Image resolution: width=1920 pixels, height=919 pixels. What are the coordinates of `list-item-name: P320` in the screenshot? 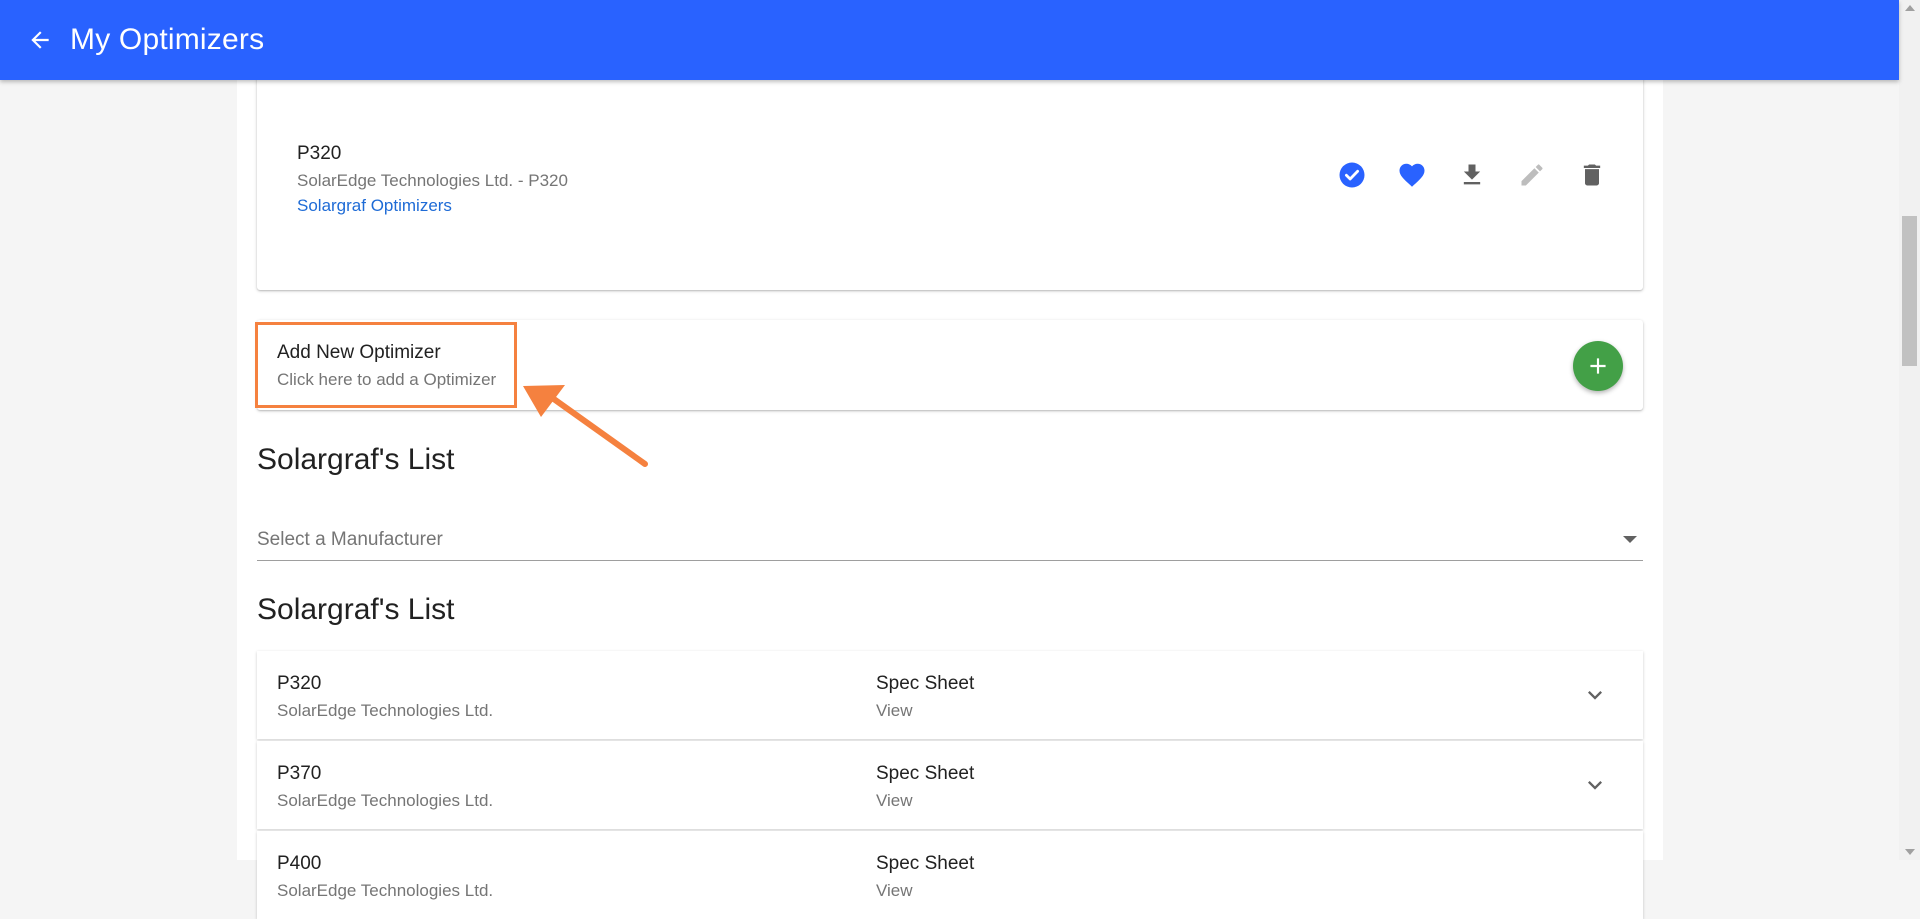 It's located at (299, 683).